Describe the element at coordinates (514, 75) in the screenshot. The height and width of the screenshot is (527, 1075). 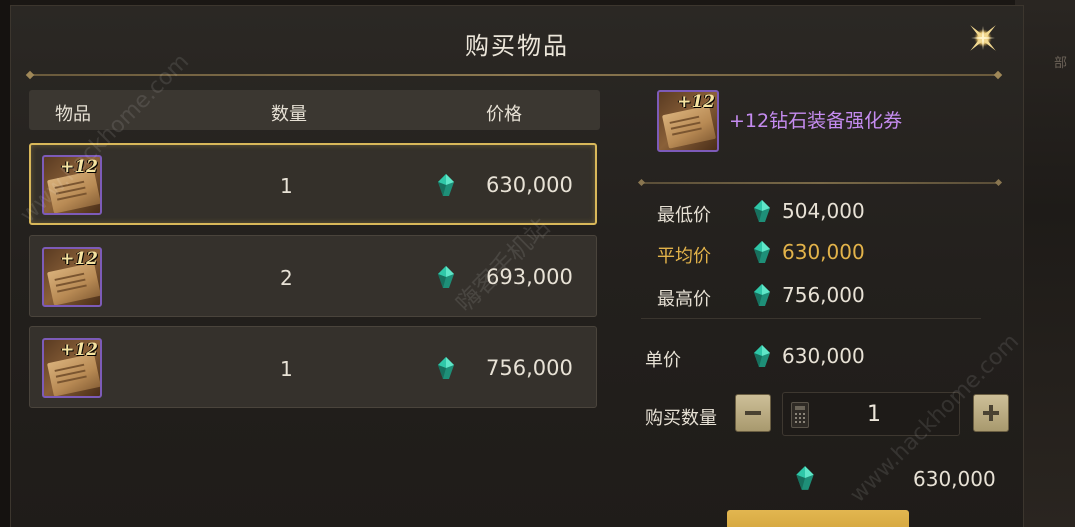
I see `header-divider` at that location.